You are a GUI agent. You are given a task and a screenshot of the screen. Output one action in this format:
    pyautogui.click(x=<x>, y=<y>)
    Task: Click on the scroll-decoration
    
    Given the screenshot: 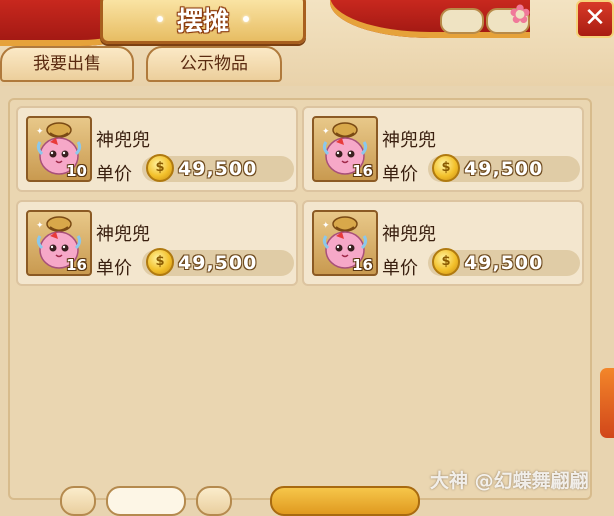 What is the action you would take?
    pyautogui.click(x=462, y=21)
    